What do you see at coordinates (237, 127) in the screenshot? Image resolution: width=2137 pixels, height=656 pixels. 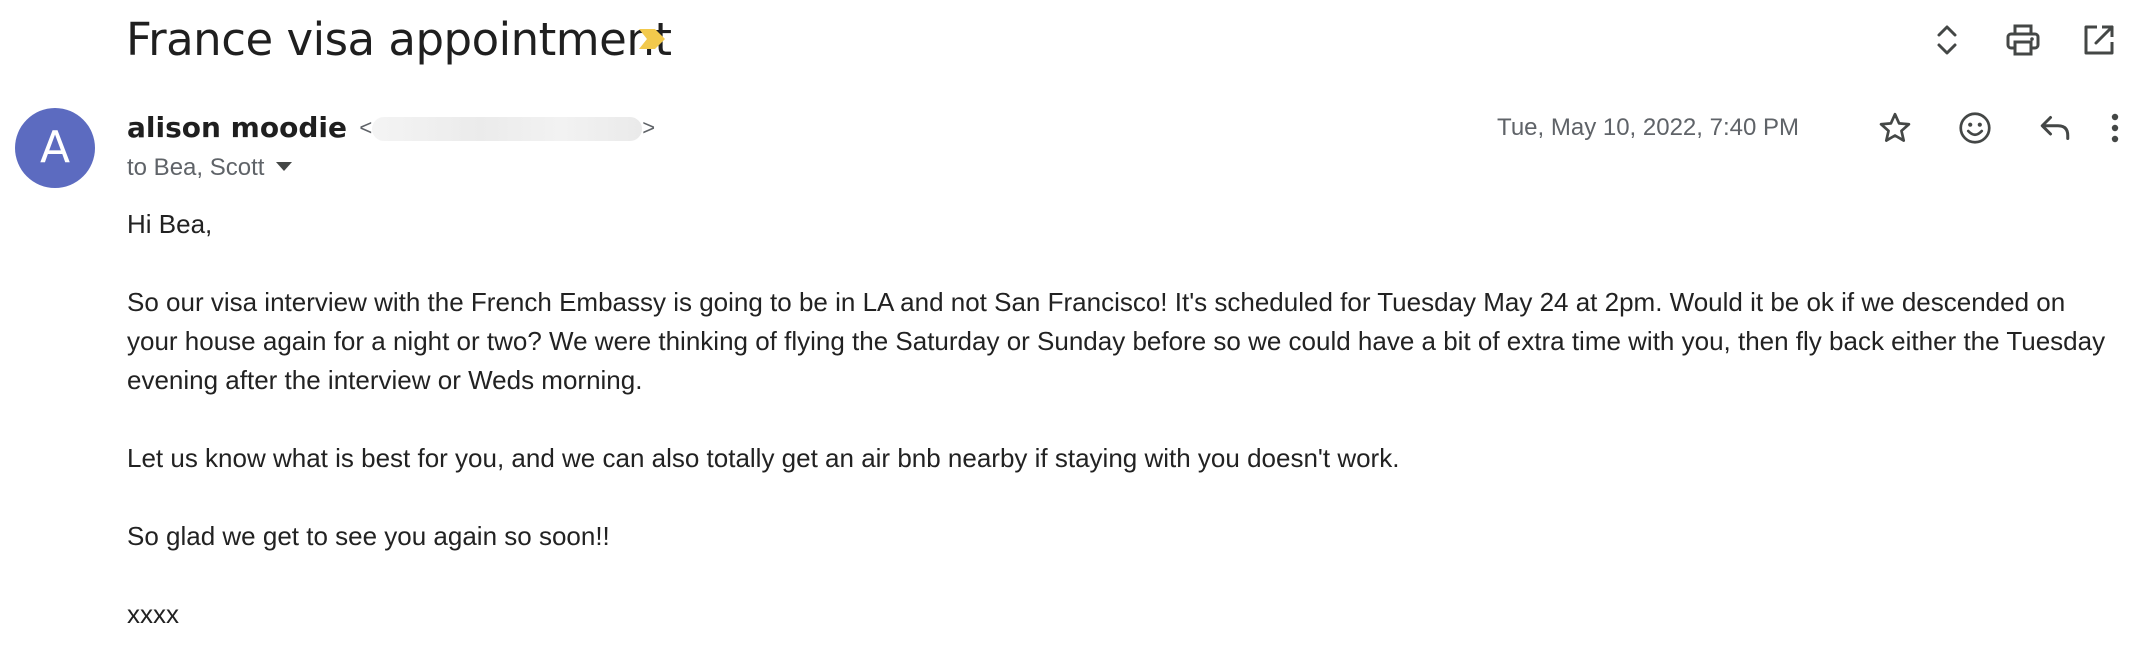 I see `sender-name: alison moodie` at bounding box center [237, 127].